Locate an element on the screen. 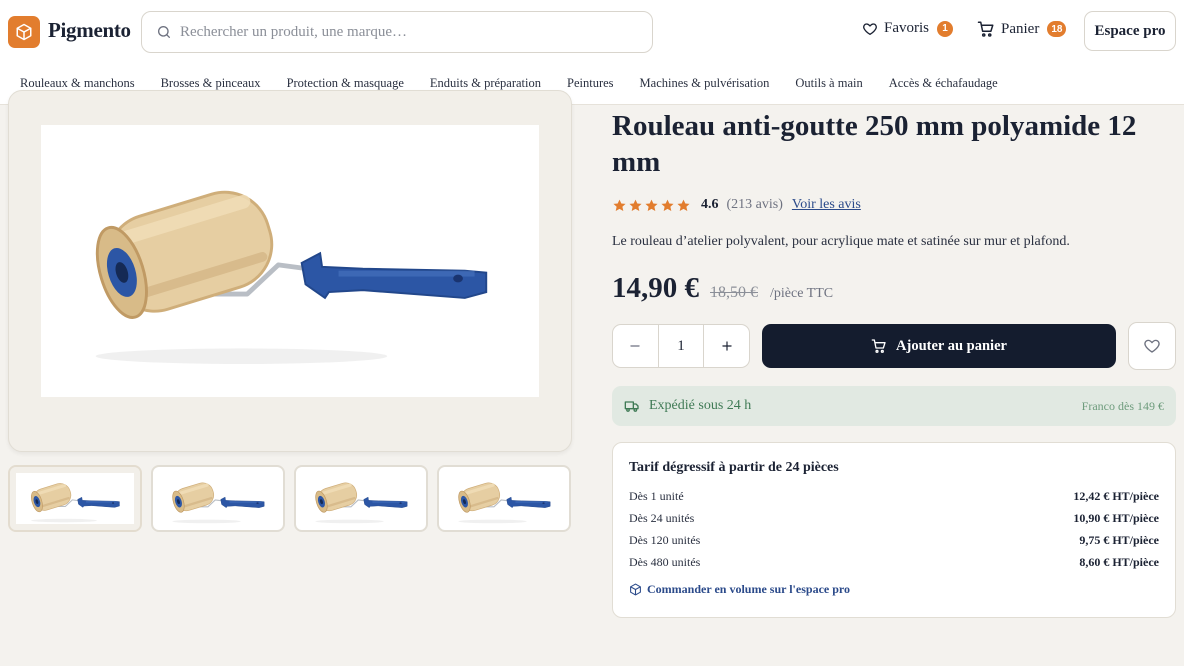  tier-label: Dès 24 unités is located at coordinates (662, 518).